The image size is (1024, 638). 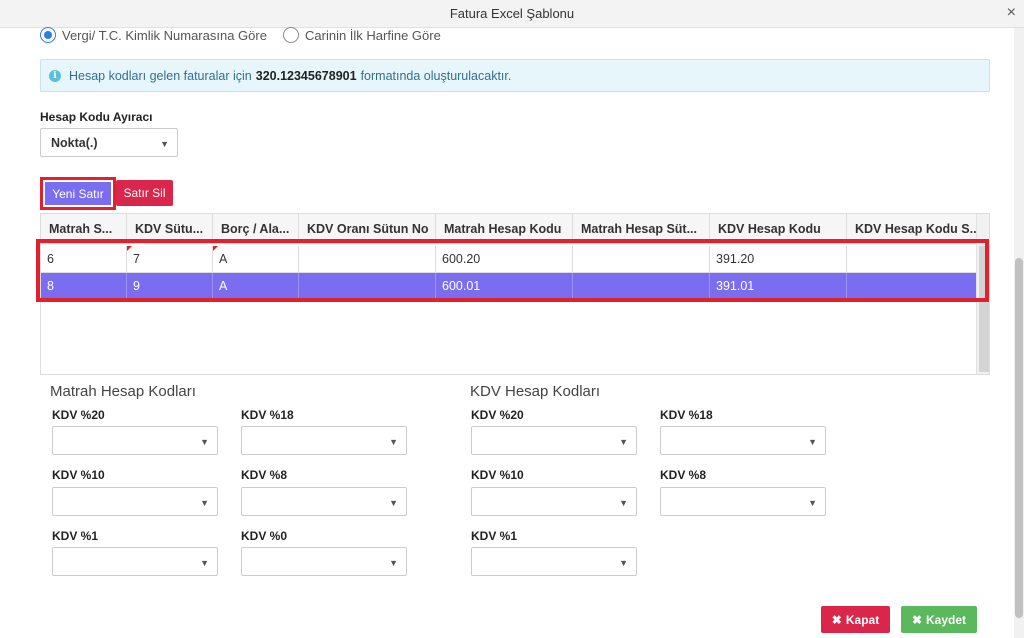 I want to click on close-button: ✖ Kapat, so click(x=855, y=619).